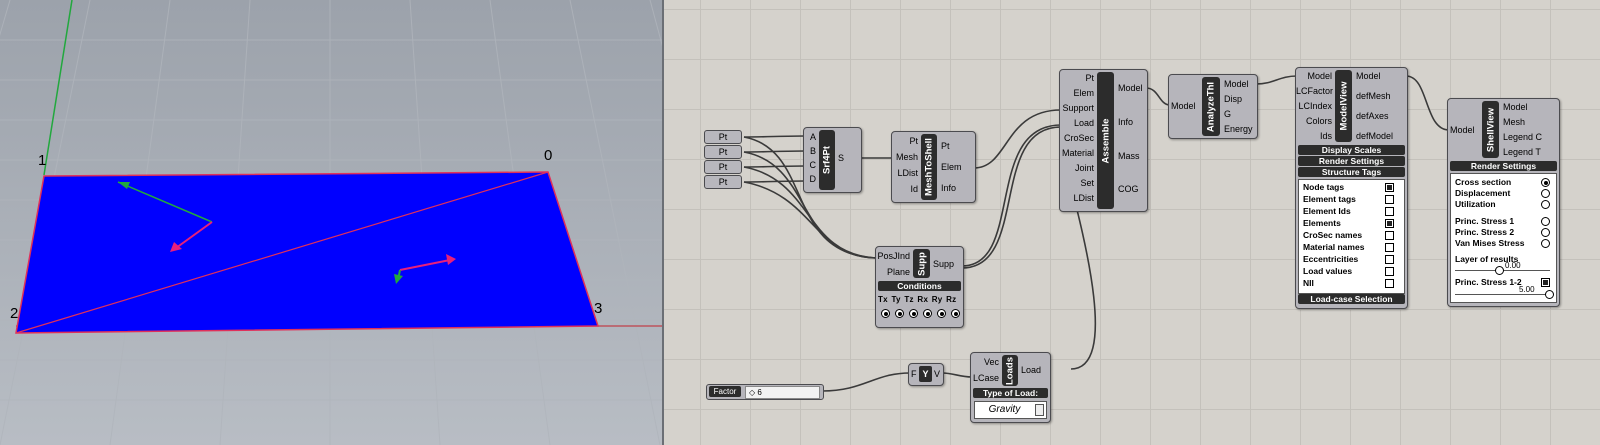  I want to click on srf4pt-name: Srf4Pt, so click(827, 160).